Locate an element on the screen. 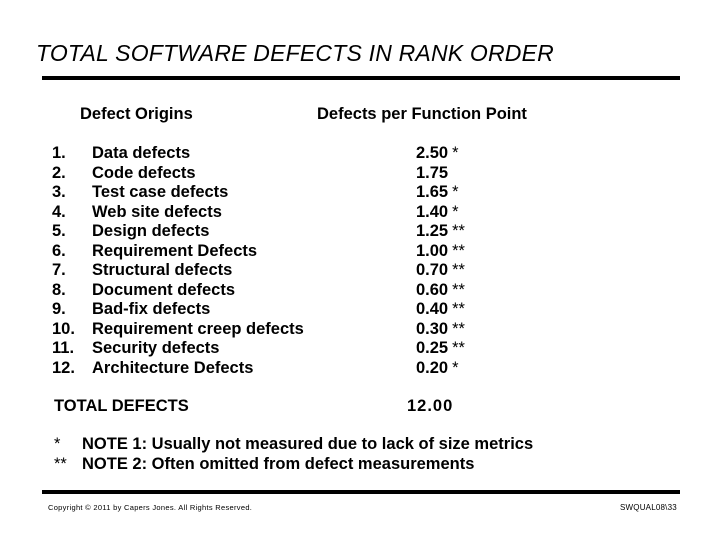 The width and height of the screenshot is (719, 539). defect-name: Requirement Defects is located at coordinates (175, 250).